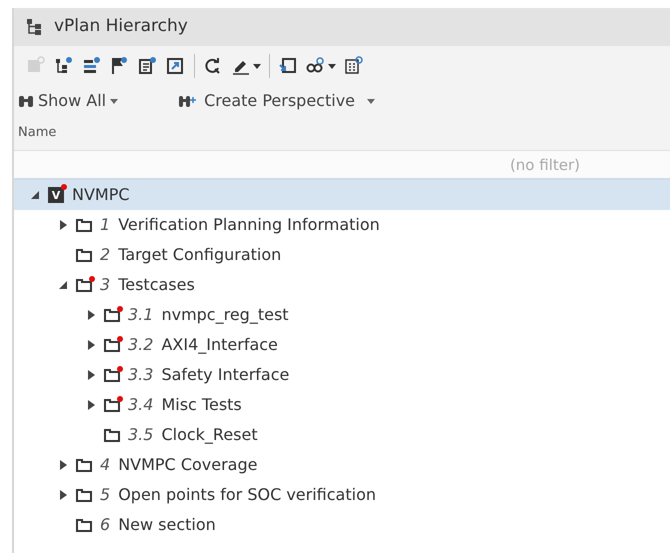 This screenshot has height=553, width=670. What do you see at coordinates (68, 101) in the screenshot?
I see `show-all-button: Show All` at bounding box center [68, 101].